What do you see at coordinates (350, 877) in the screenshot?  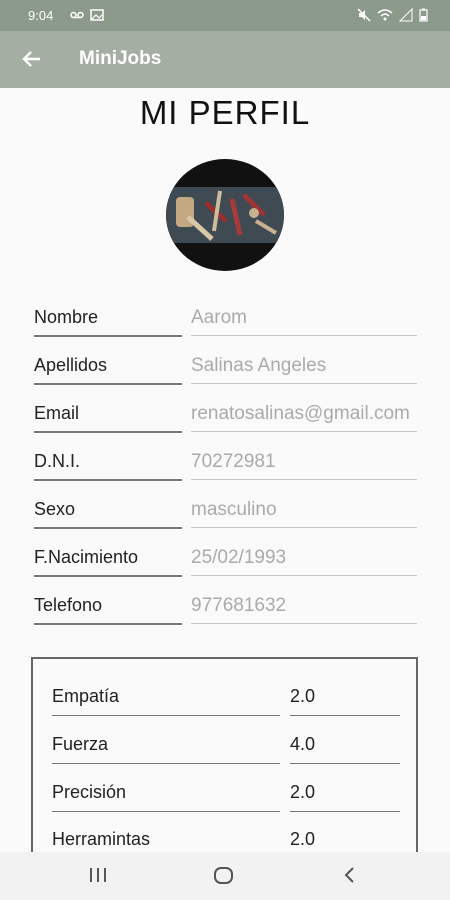 I see `back-icon` at bounding box center [350, 877].